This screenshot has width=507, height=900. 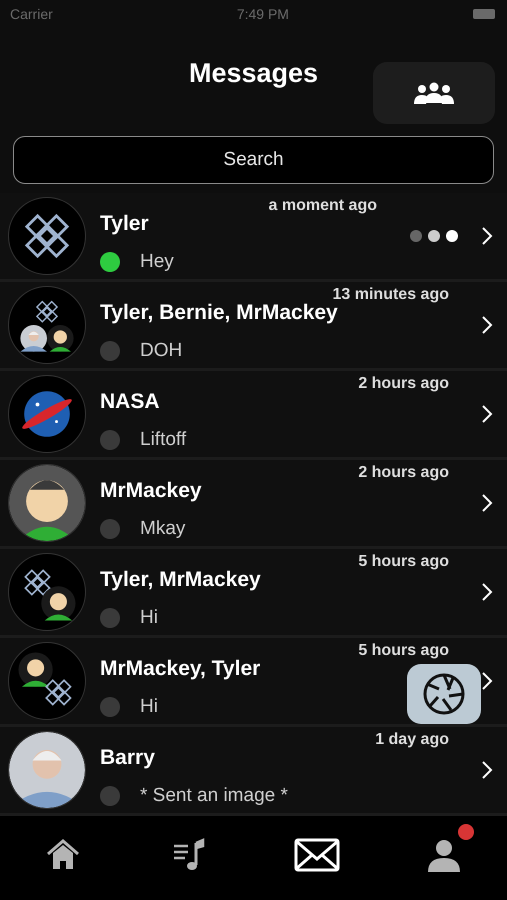 What do you see at coordinates (262, 14) in the screenshot?
I see `status-time: 7:49 PM` at bounding box center [262, 14].